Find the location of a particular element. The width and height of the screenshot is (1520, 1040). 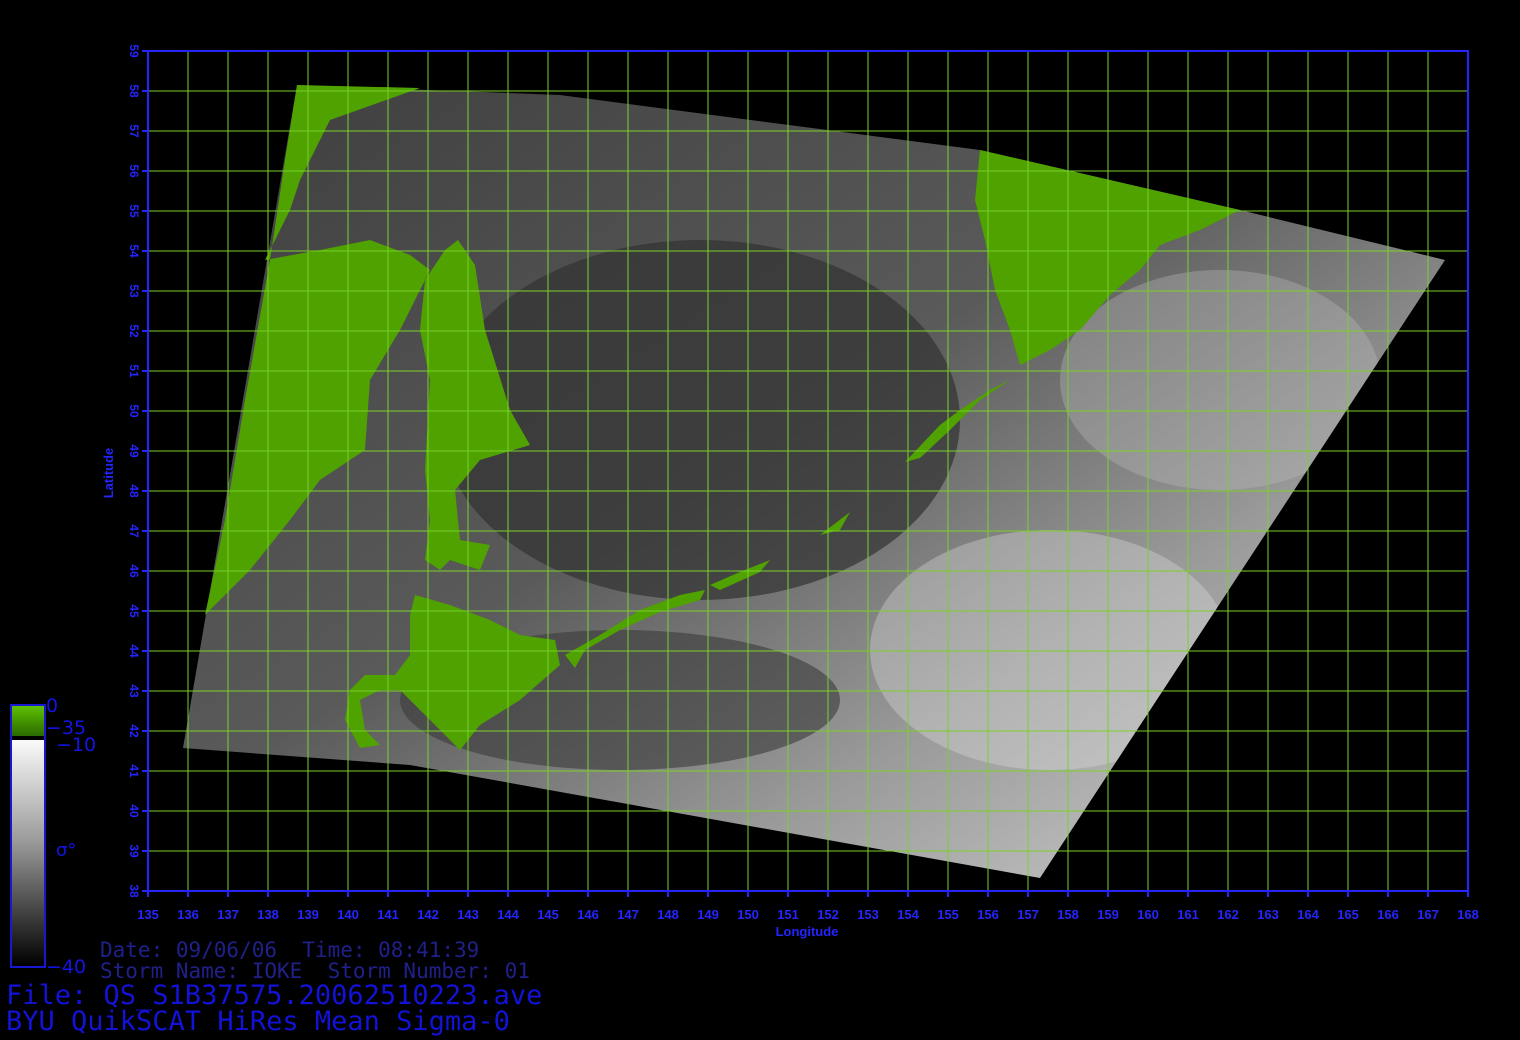

lat-tick-label: 56 is located at coordinates (134, 171).